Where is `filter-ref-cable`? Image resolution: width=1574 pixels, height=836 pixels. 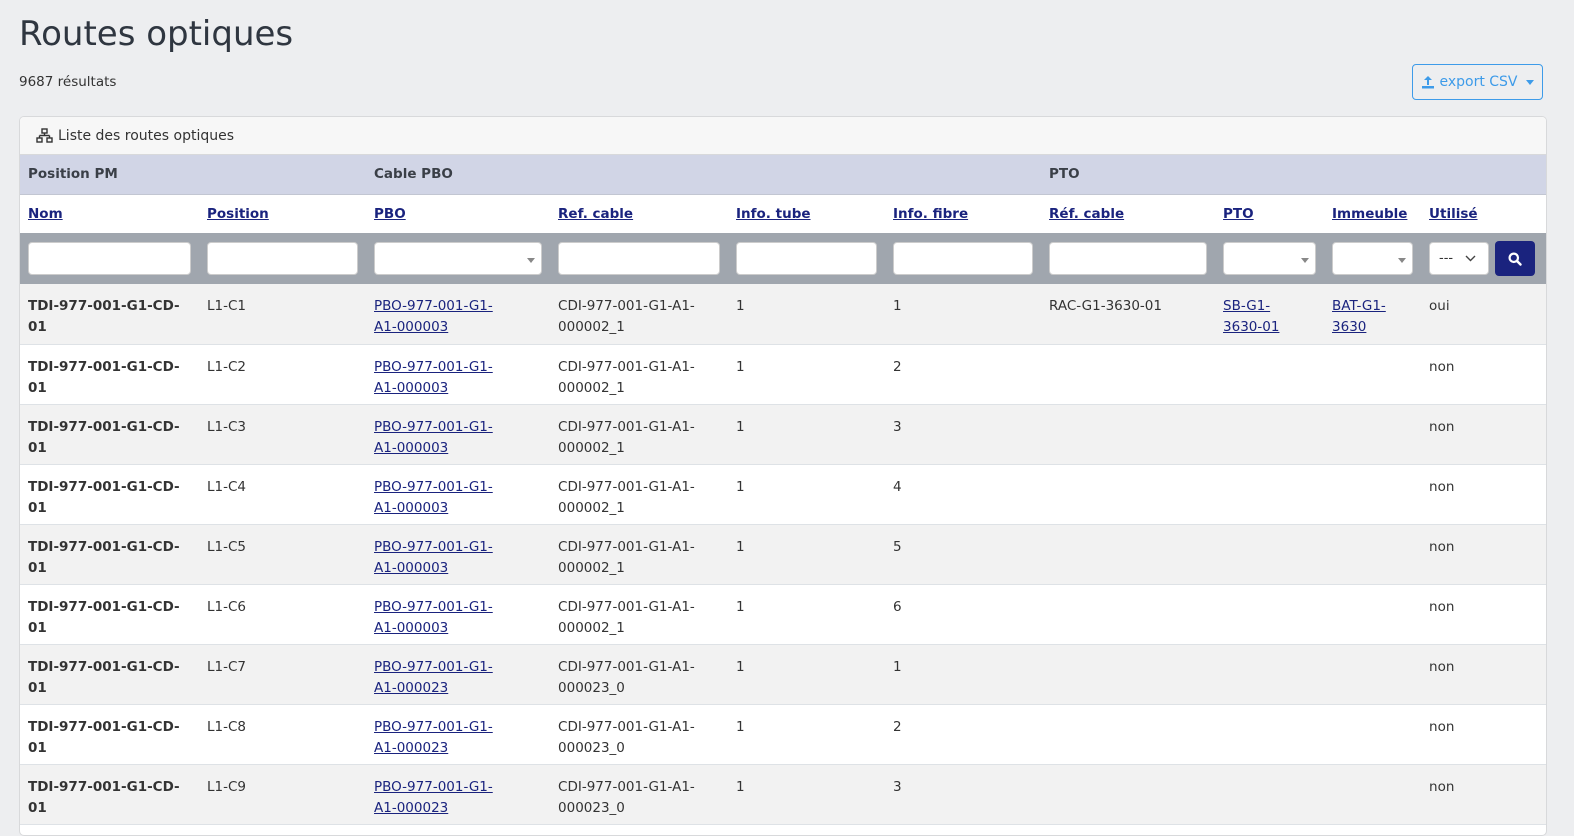
filter-ref-cable is located at coordinates (639, 258).